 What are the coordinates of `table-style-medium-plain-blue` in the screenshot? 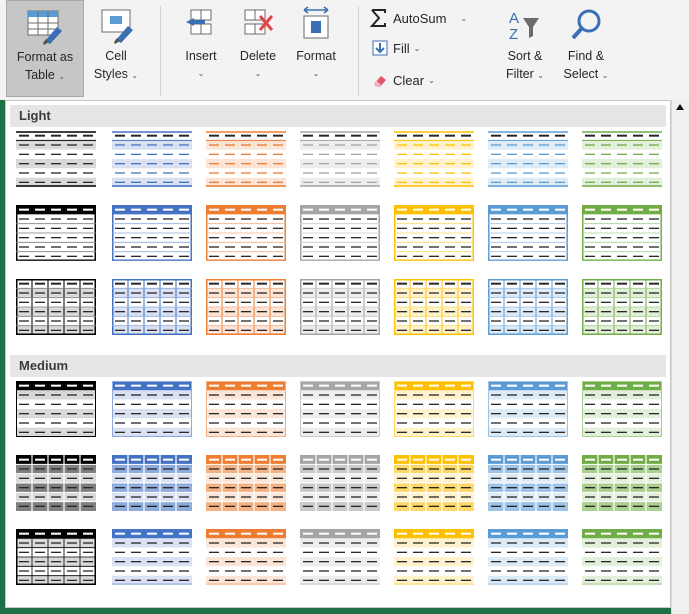 It's located at (153, 559).